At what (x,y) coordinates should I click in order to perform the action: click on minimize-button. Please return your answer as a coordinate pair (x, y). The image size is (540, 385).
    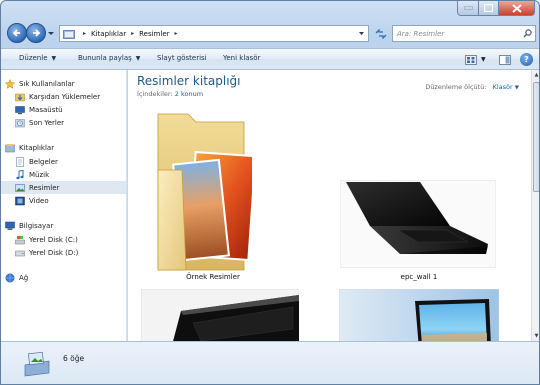
    Looking at the image, I should click on (468, 8).